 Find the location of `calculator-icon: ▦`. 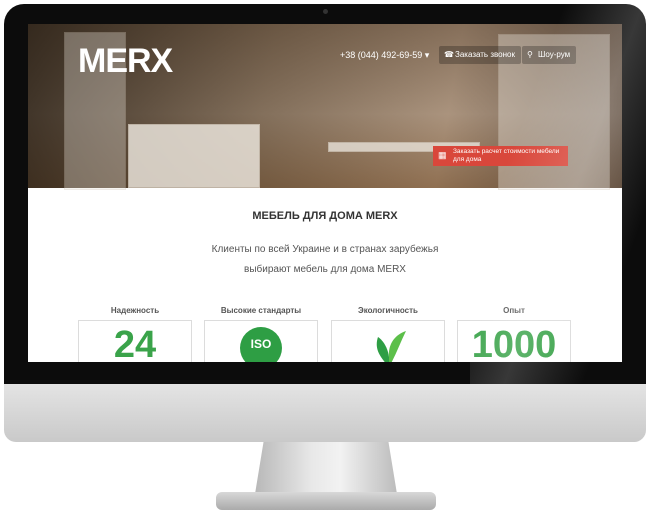

calculator-icon: ▦ is located at coordinates (442, 155).